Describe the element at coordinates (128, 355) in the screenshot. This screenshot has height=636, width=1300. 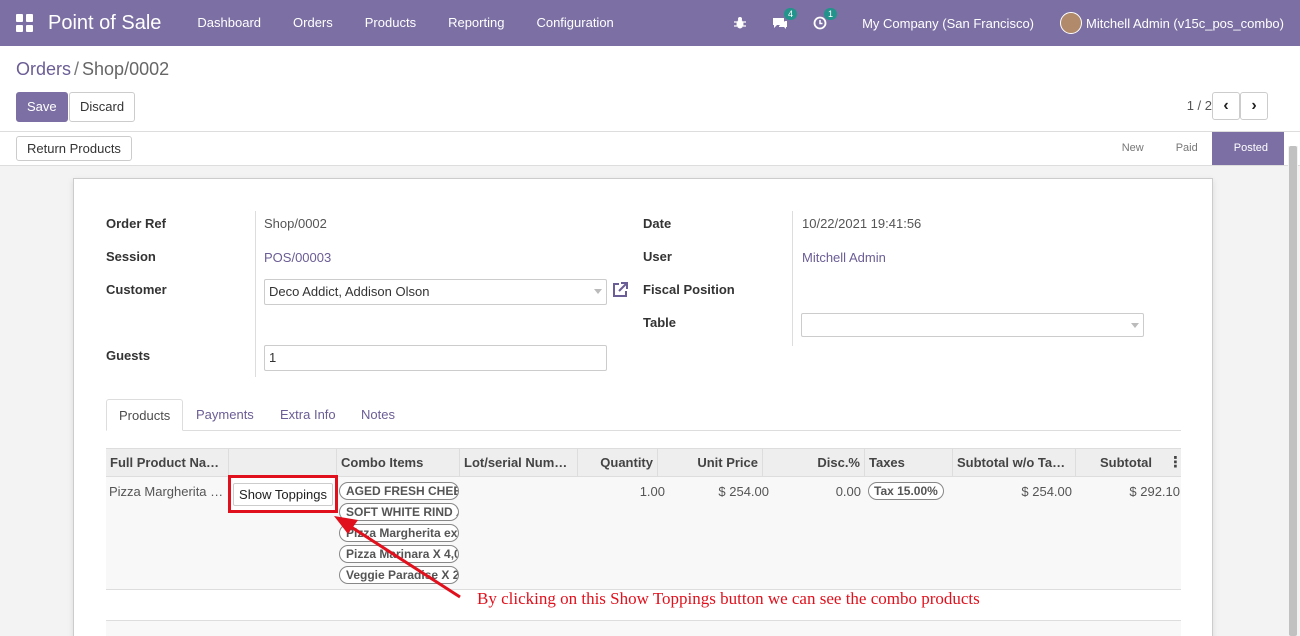
I see `guests-label: Guests` at that location.